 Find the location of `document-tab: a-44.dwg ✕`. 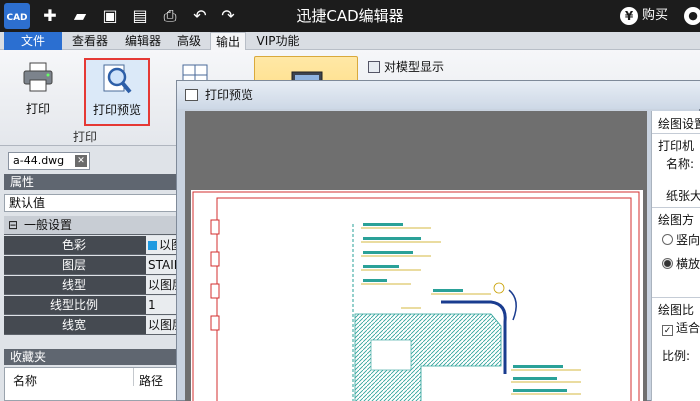

document-tab: a-44.dwg ✕ is located at coordinates (49, 161).